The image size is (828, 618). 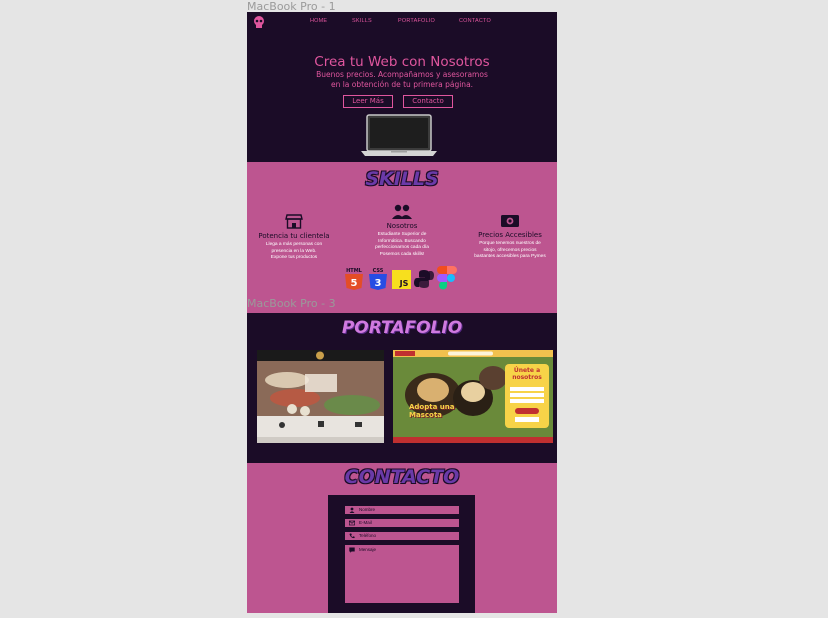 What do you see at coordinates (404, 283) in the screenshot?
I see `svg-text: JS` at bounding box center [404, 283].